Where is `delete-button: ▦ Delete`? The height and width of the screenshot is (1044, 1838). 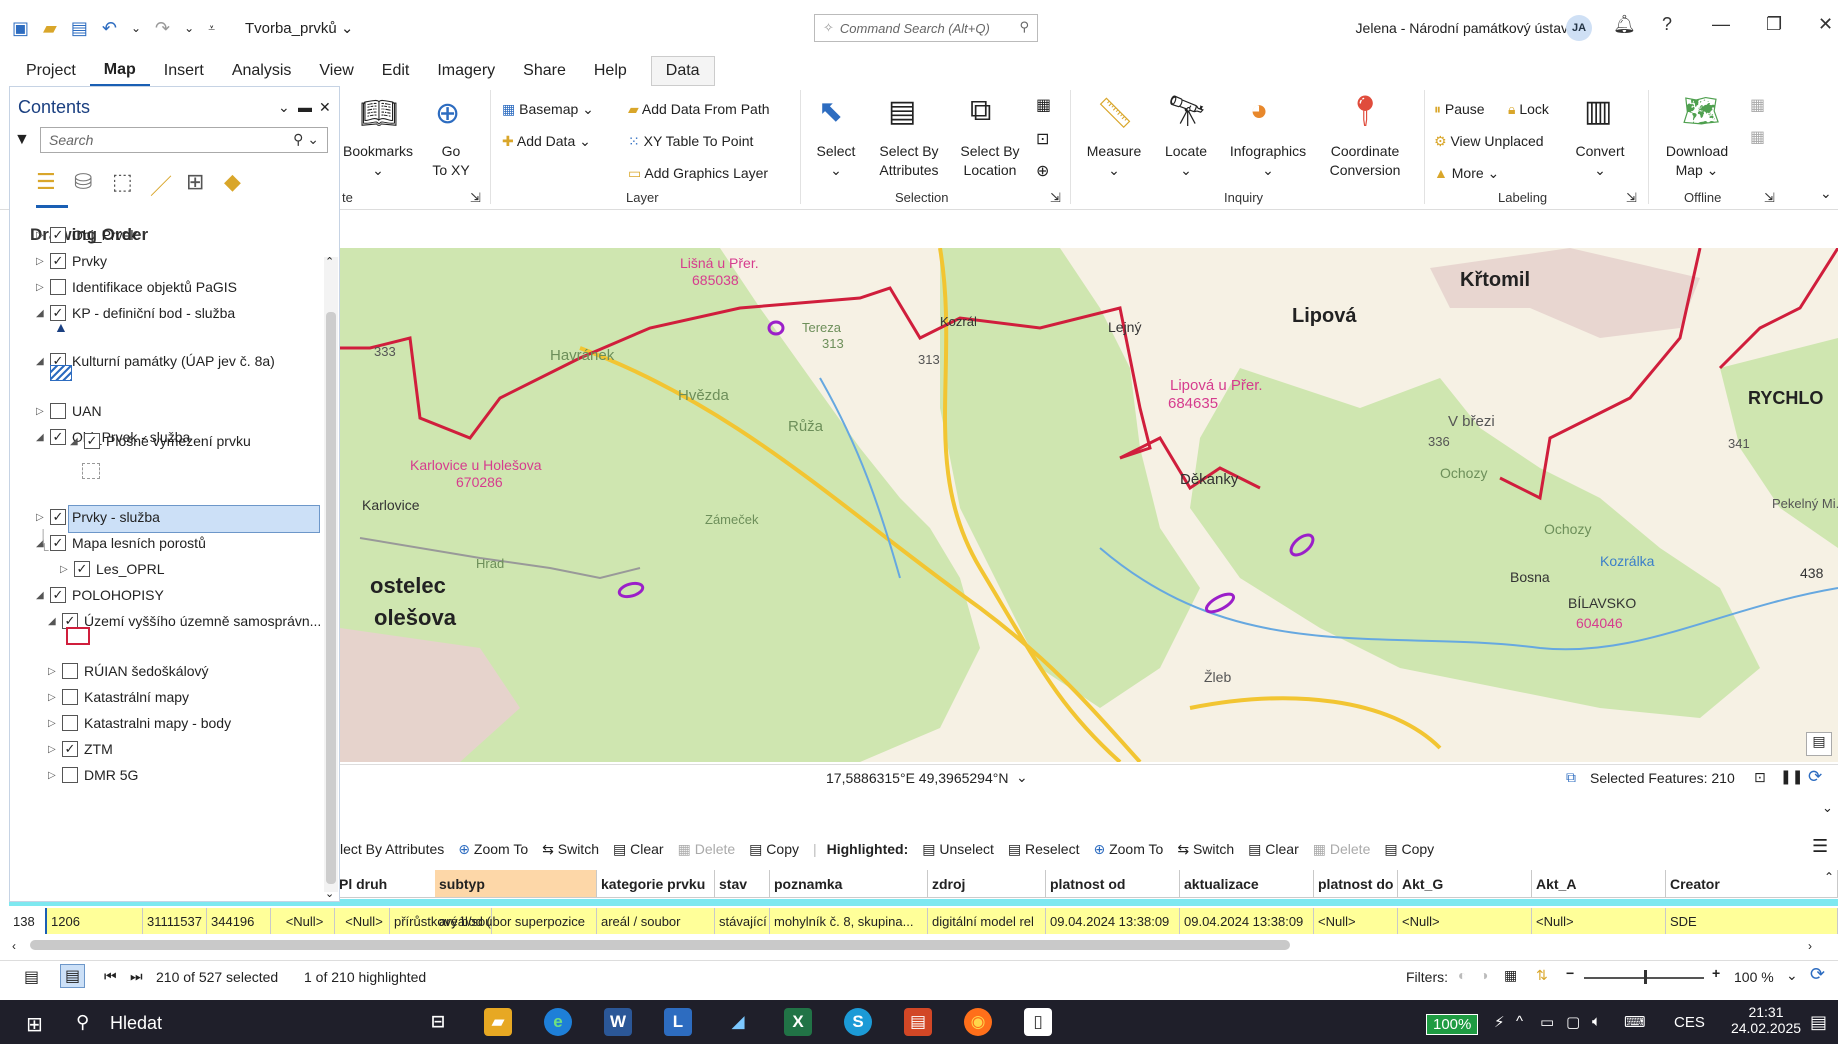
delete-button: ▦ Delete is located at coordinates (707, 849).